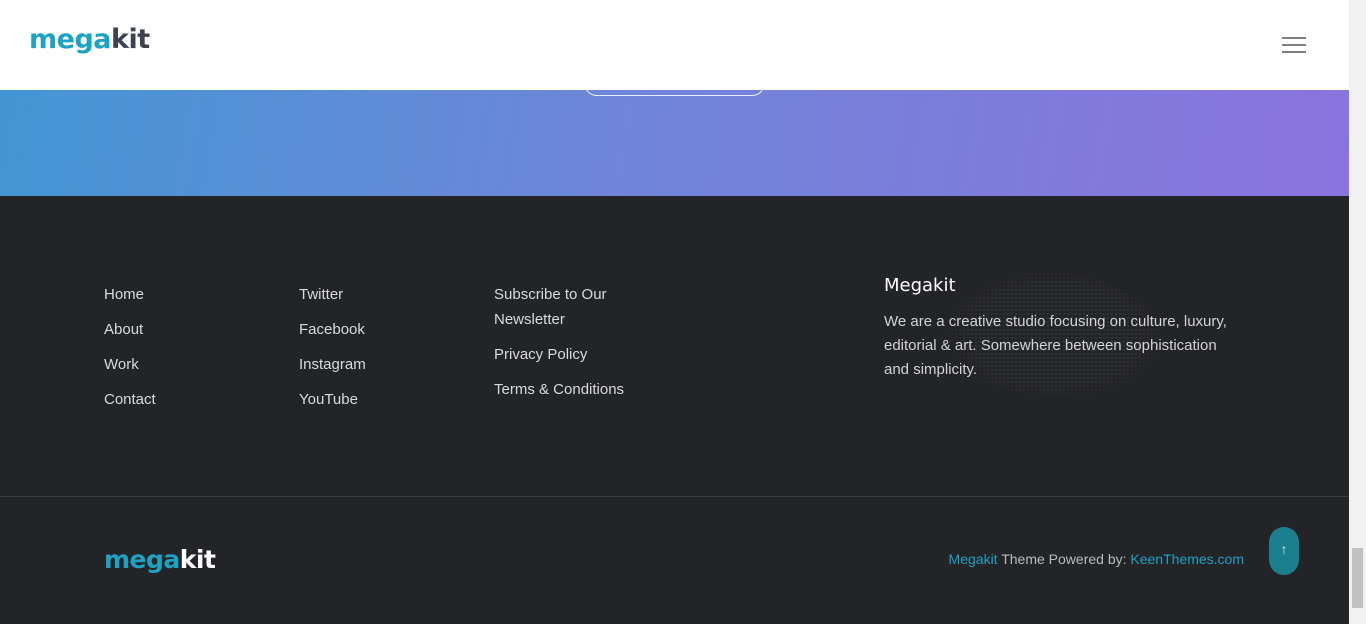 The height and width of the screenshot is (624, 1366). What do you see at coordinates (569, 354) in the screenshot?
I see `footer-link-privacy: Privacy Policy` at bounding box center [569, 354].